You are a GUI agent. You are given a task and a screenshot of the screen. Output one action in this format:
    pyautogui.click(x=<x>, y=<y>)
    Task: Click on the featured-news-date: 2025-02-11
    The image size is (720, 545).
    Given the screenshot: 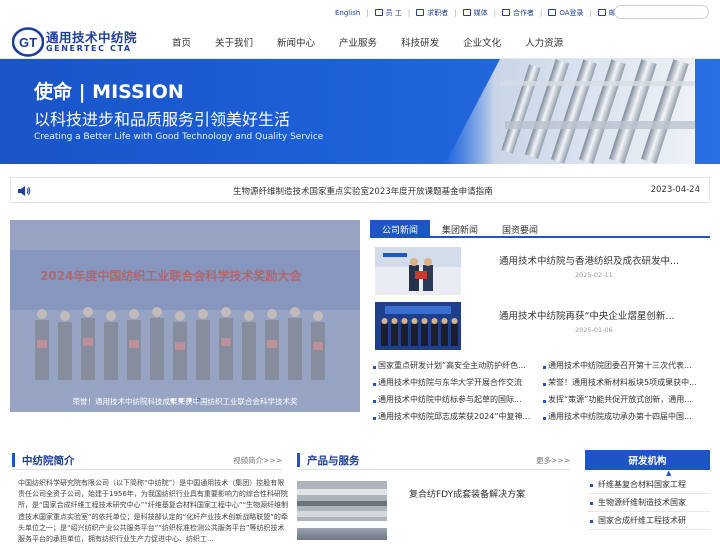 What is the action you would take?
    pyautogui.click(x=594, y=275)
    